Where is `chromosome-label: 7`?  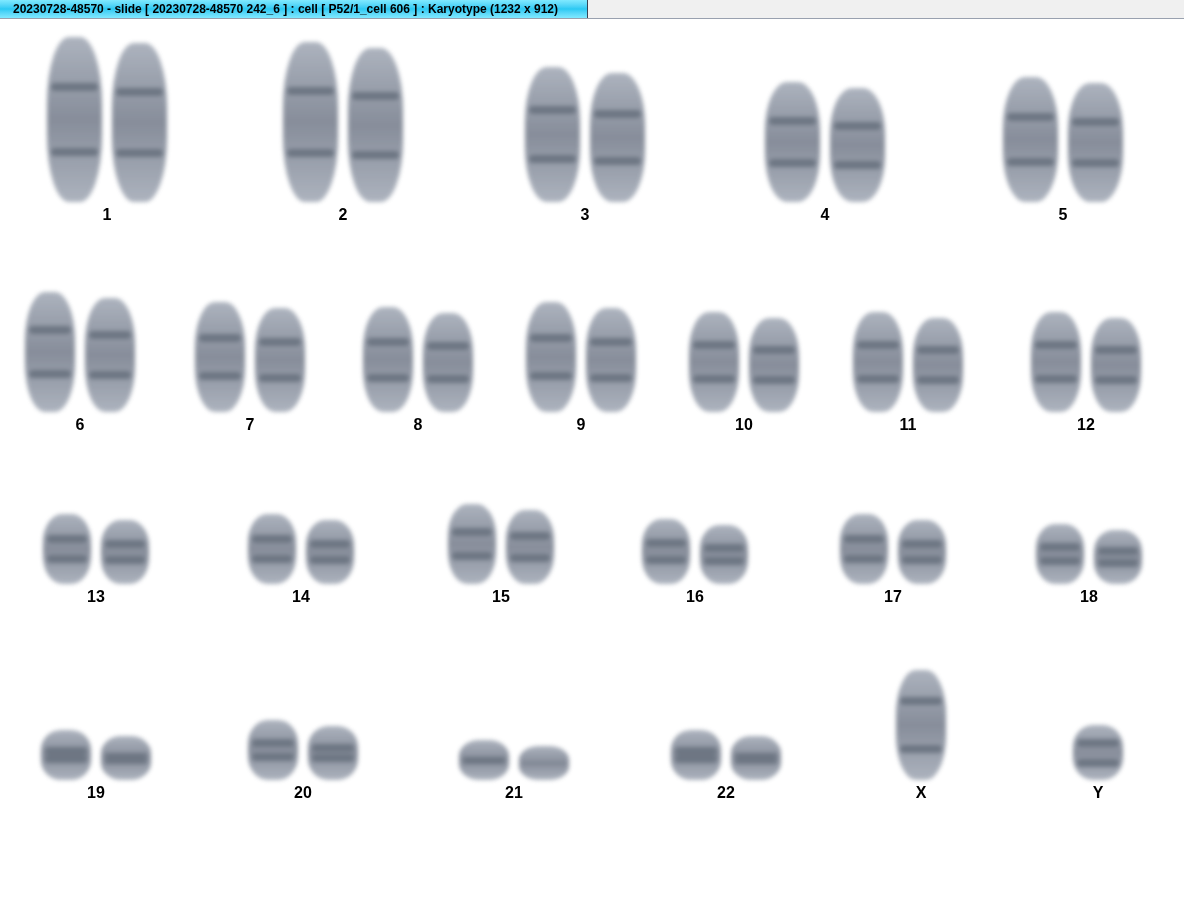
chromosome-label: 7 is located at coordinates (250, 425).